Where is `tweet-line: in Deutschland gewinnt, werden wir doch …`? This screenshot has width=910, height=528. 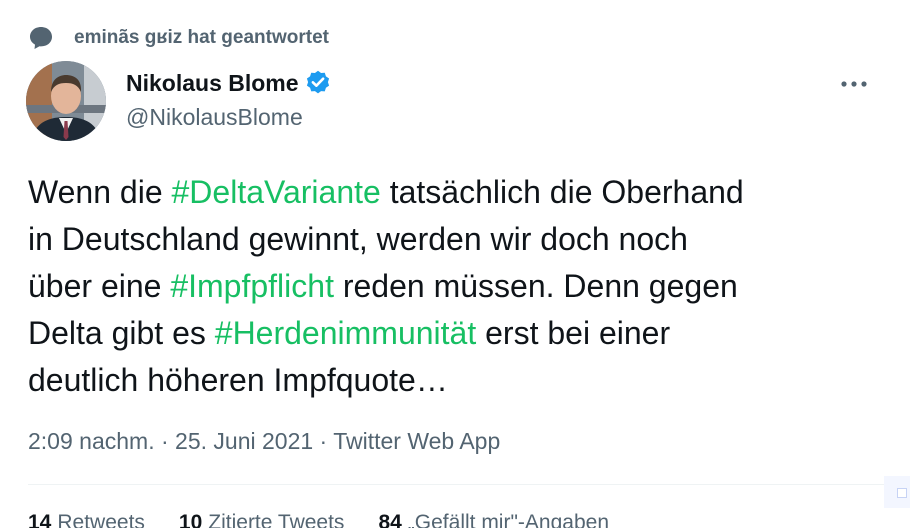 tweet-line: in Deutschland gewinnt, werden wir doch … is located at coordinates (453, 239).